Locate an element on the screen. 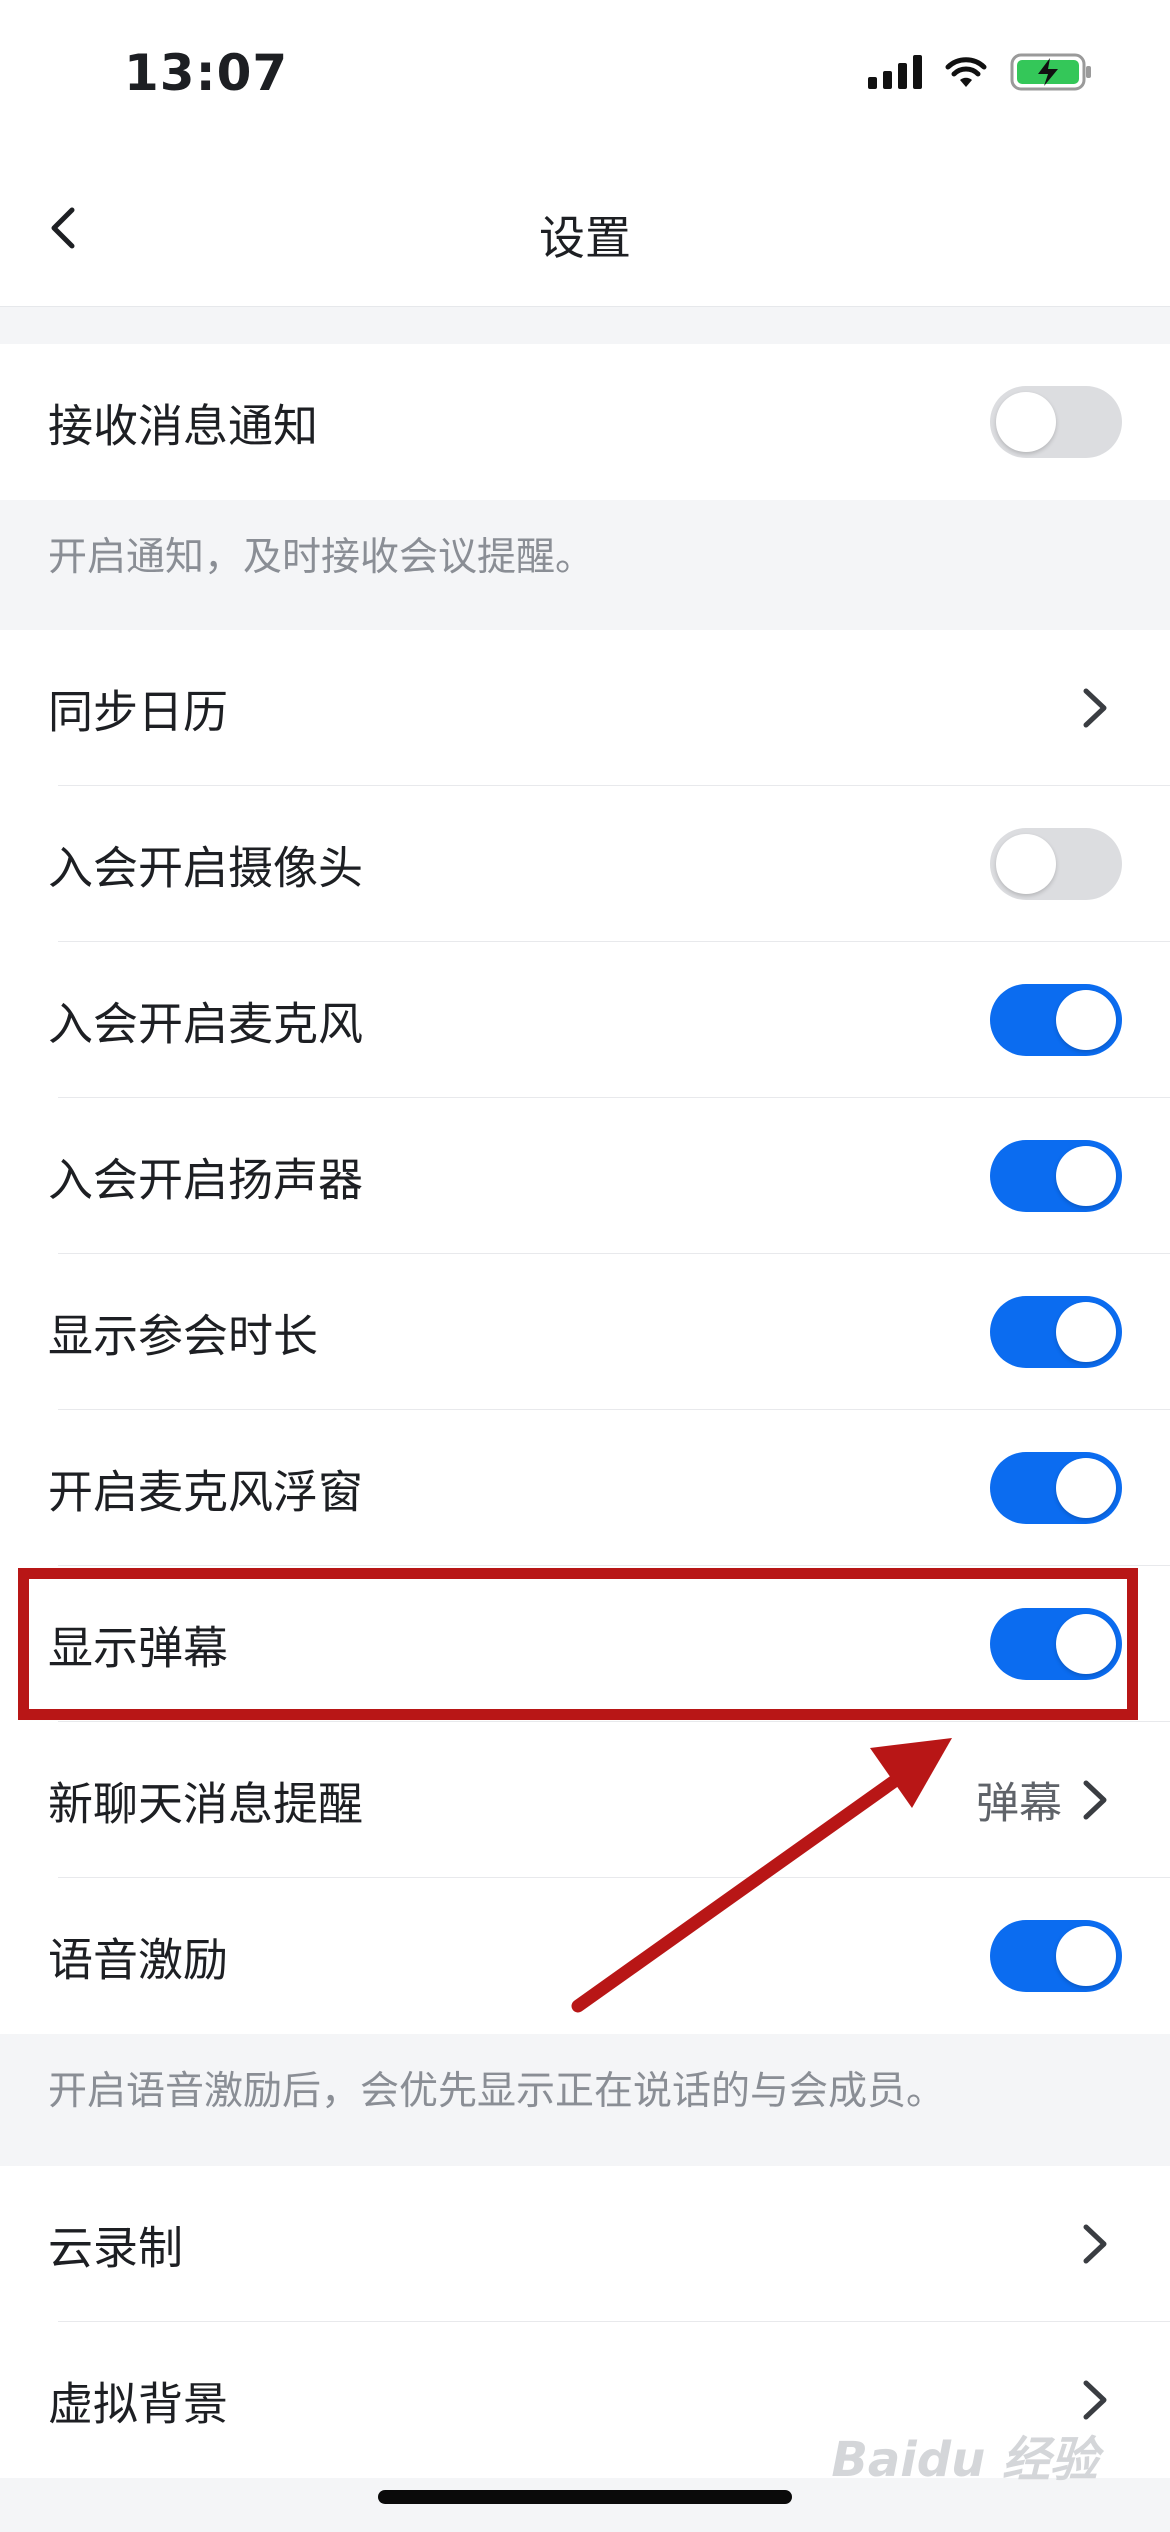  status-icons is located at coordinates (981, 72).